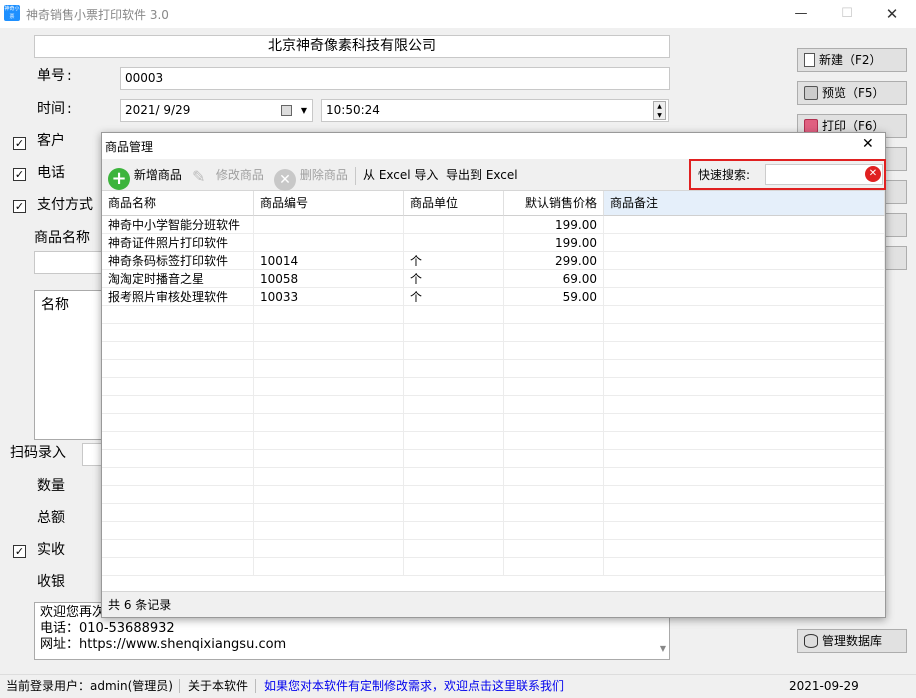  What do you see at coordinates (65, 205) in the screenshot?
I see `payment-label: 支付方式` at bounding box center [65, 205].